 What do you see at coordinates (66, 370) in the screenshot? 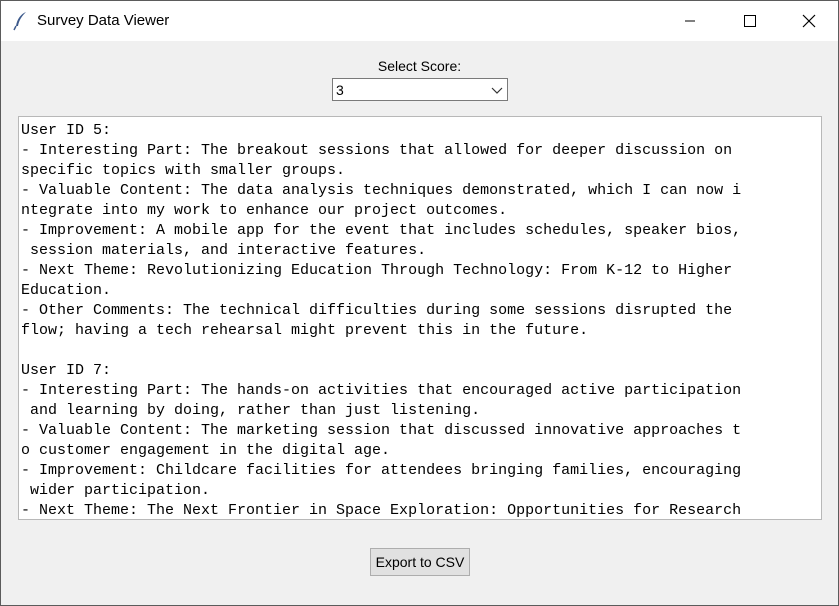
I see `text-line: User ID 7:` at bounding box center [66, 370].